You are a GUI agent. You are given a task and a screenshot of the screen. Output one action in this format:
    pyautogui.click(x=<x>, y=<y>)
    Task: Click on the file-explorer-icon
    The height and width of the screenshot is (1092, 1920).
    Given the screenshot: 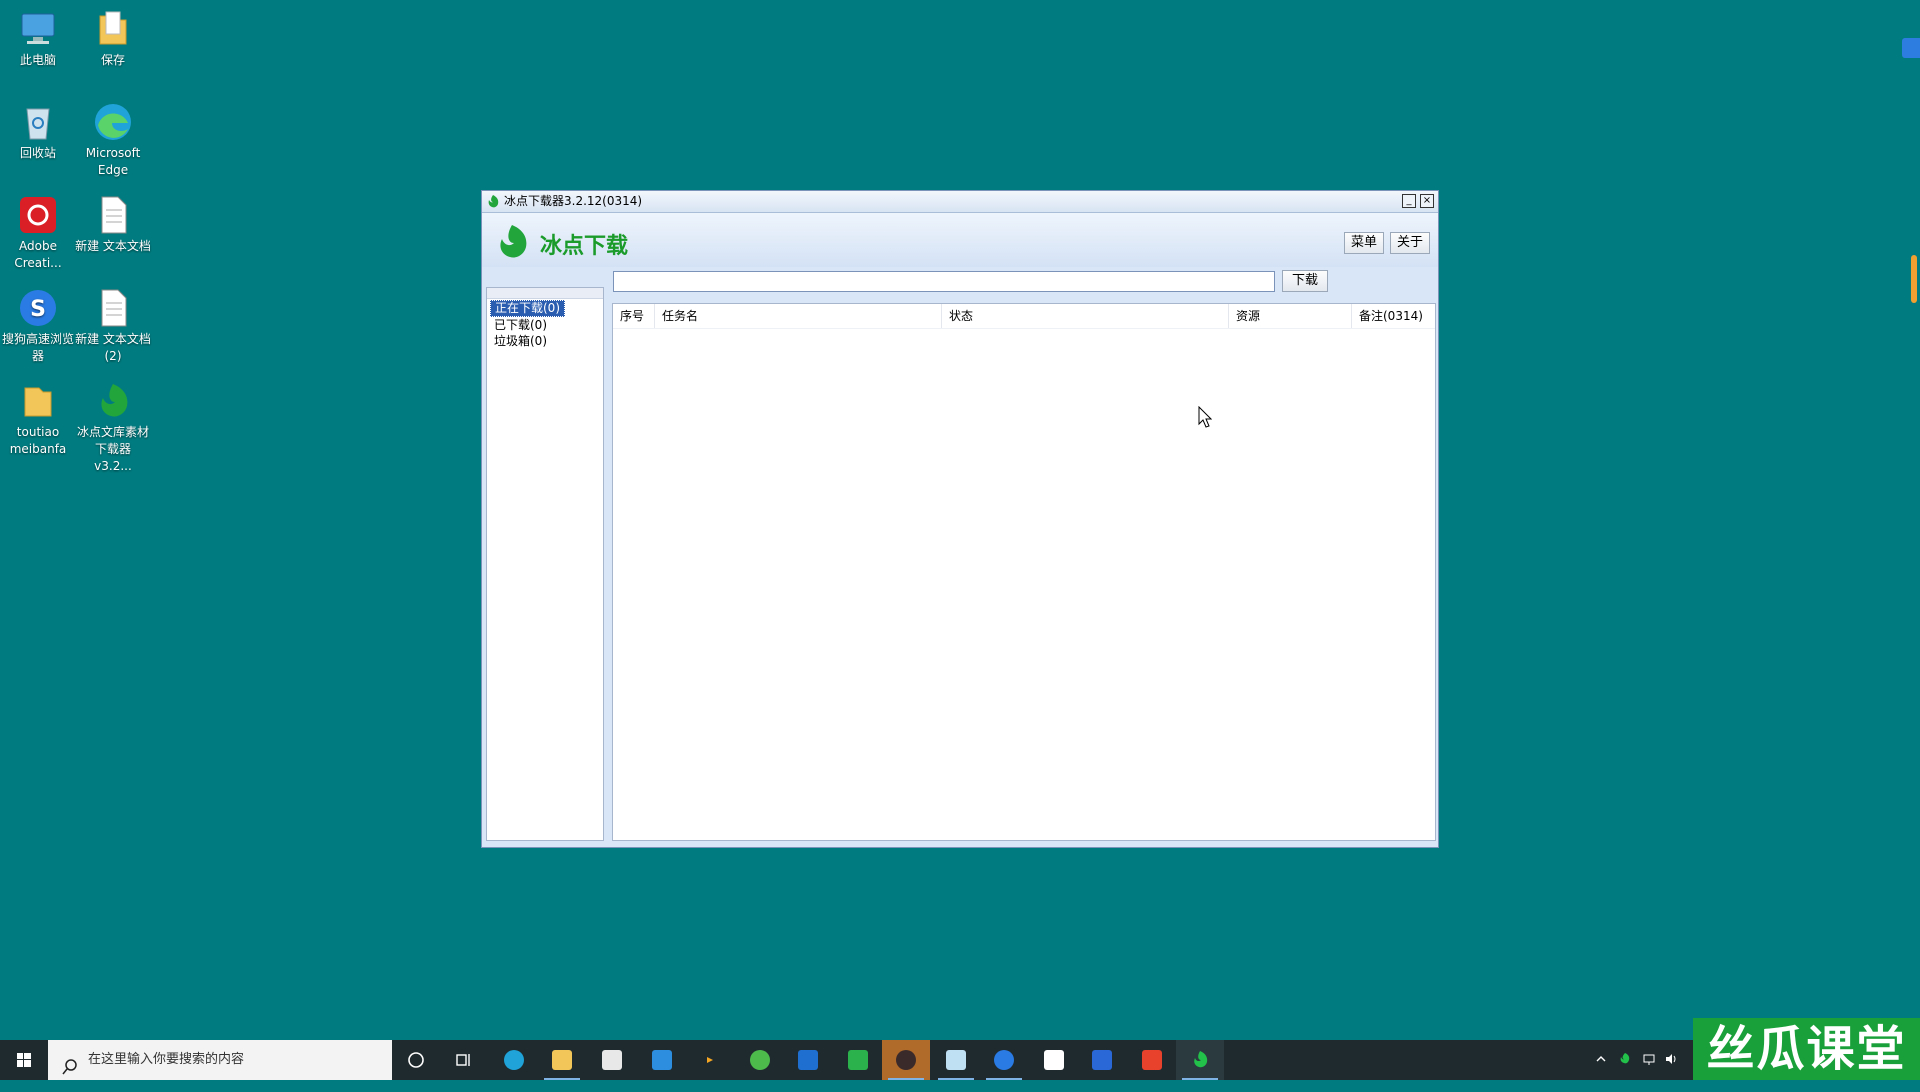 What is the action you would take?
    pyautogui.click(x=562, y=1060)
    